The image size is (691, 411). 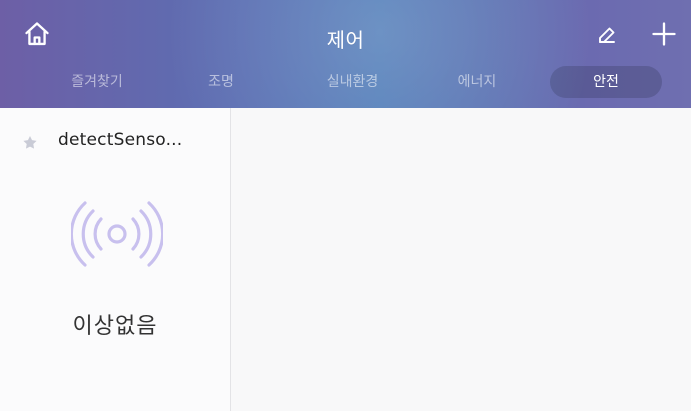 I want to click on add-button, so click(x=664, y=34).